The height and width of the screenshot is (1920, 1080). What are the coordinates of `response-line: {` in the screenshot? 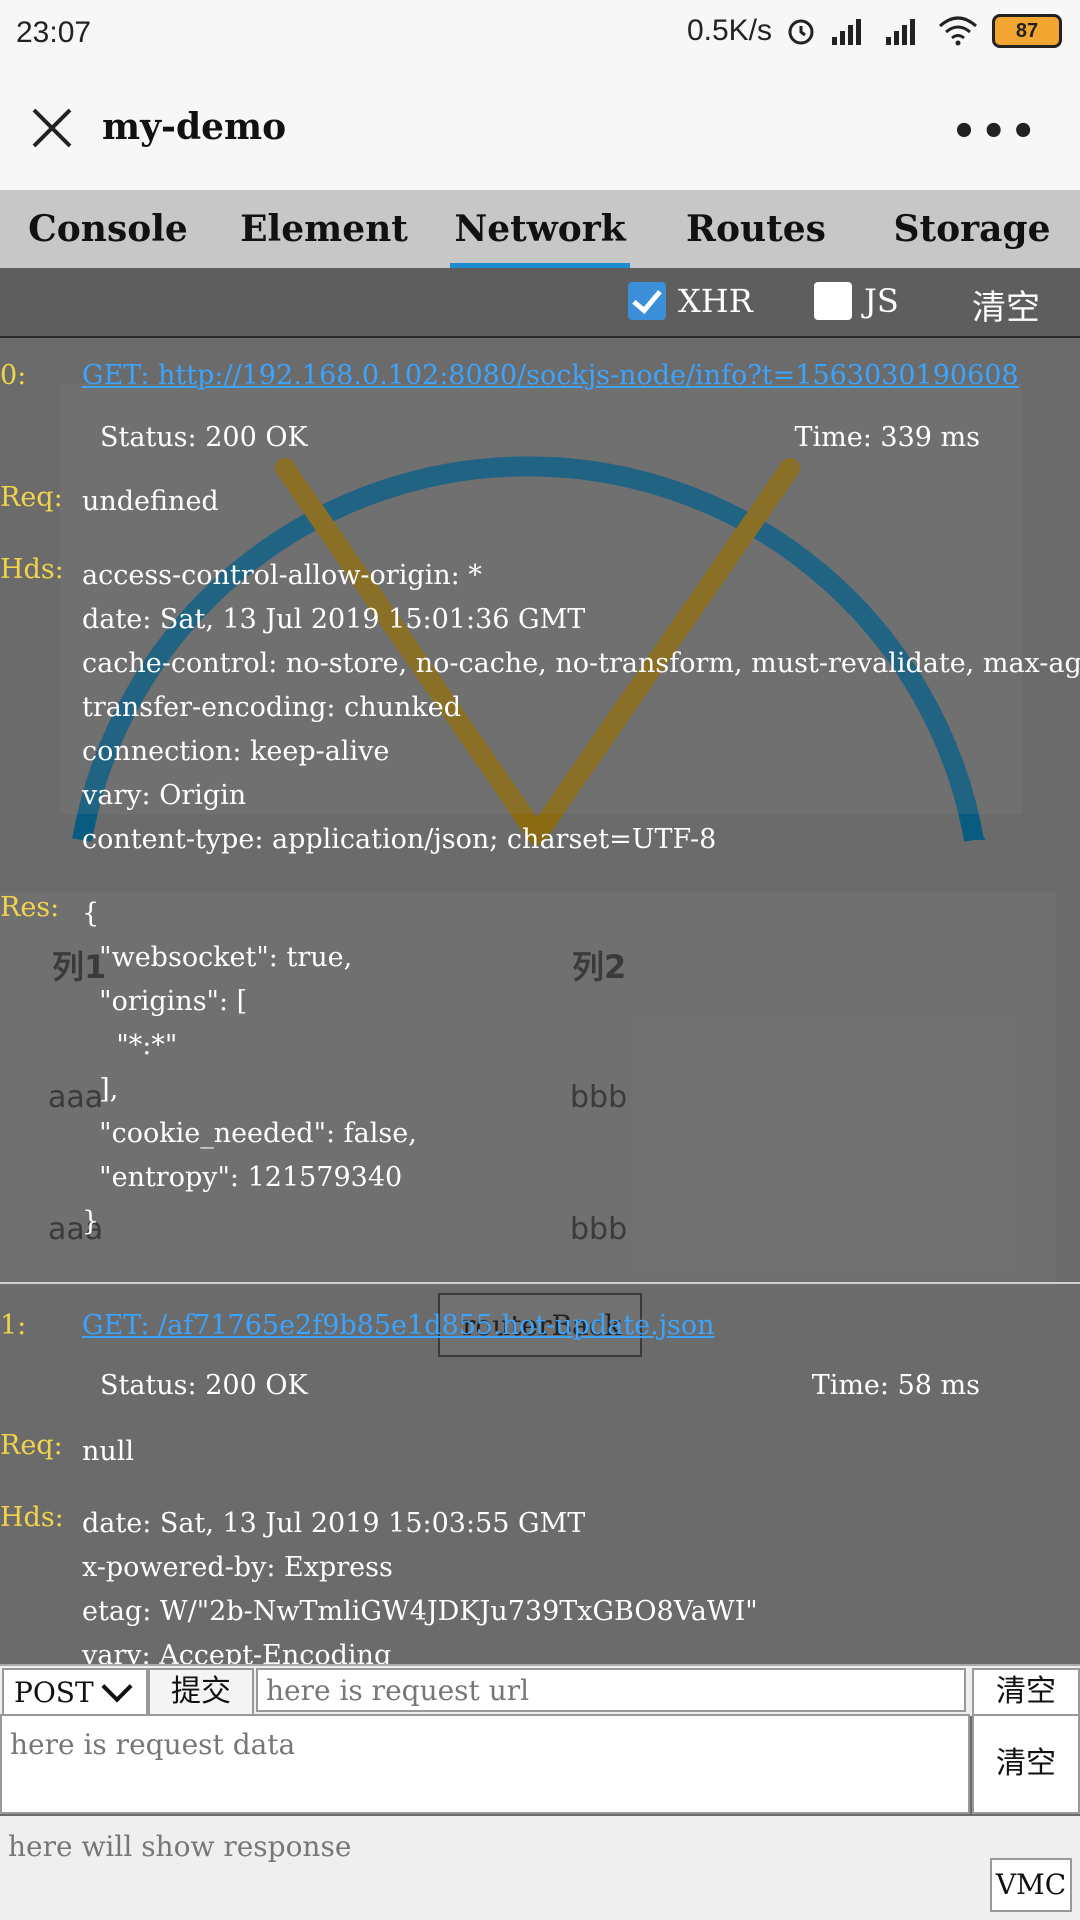 It's located at (91, 913).